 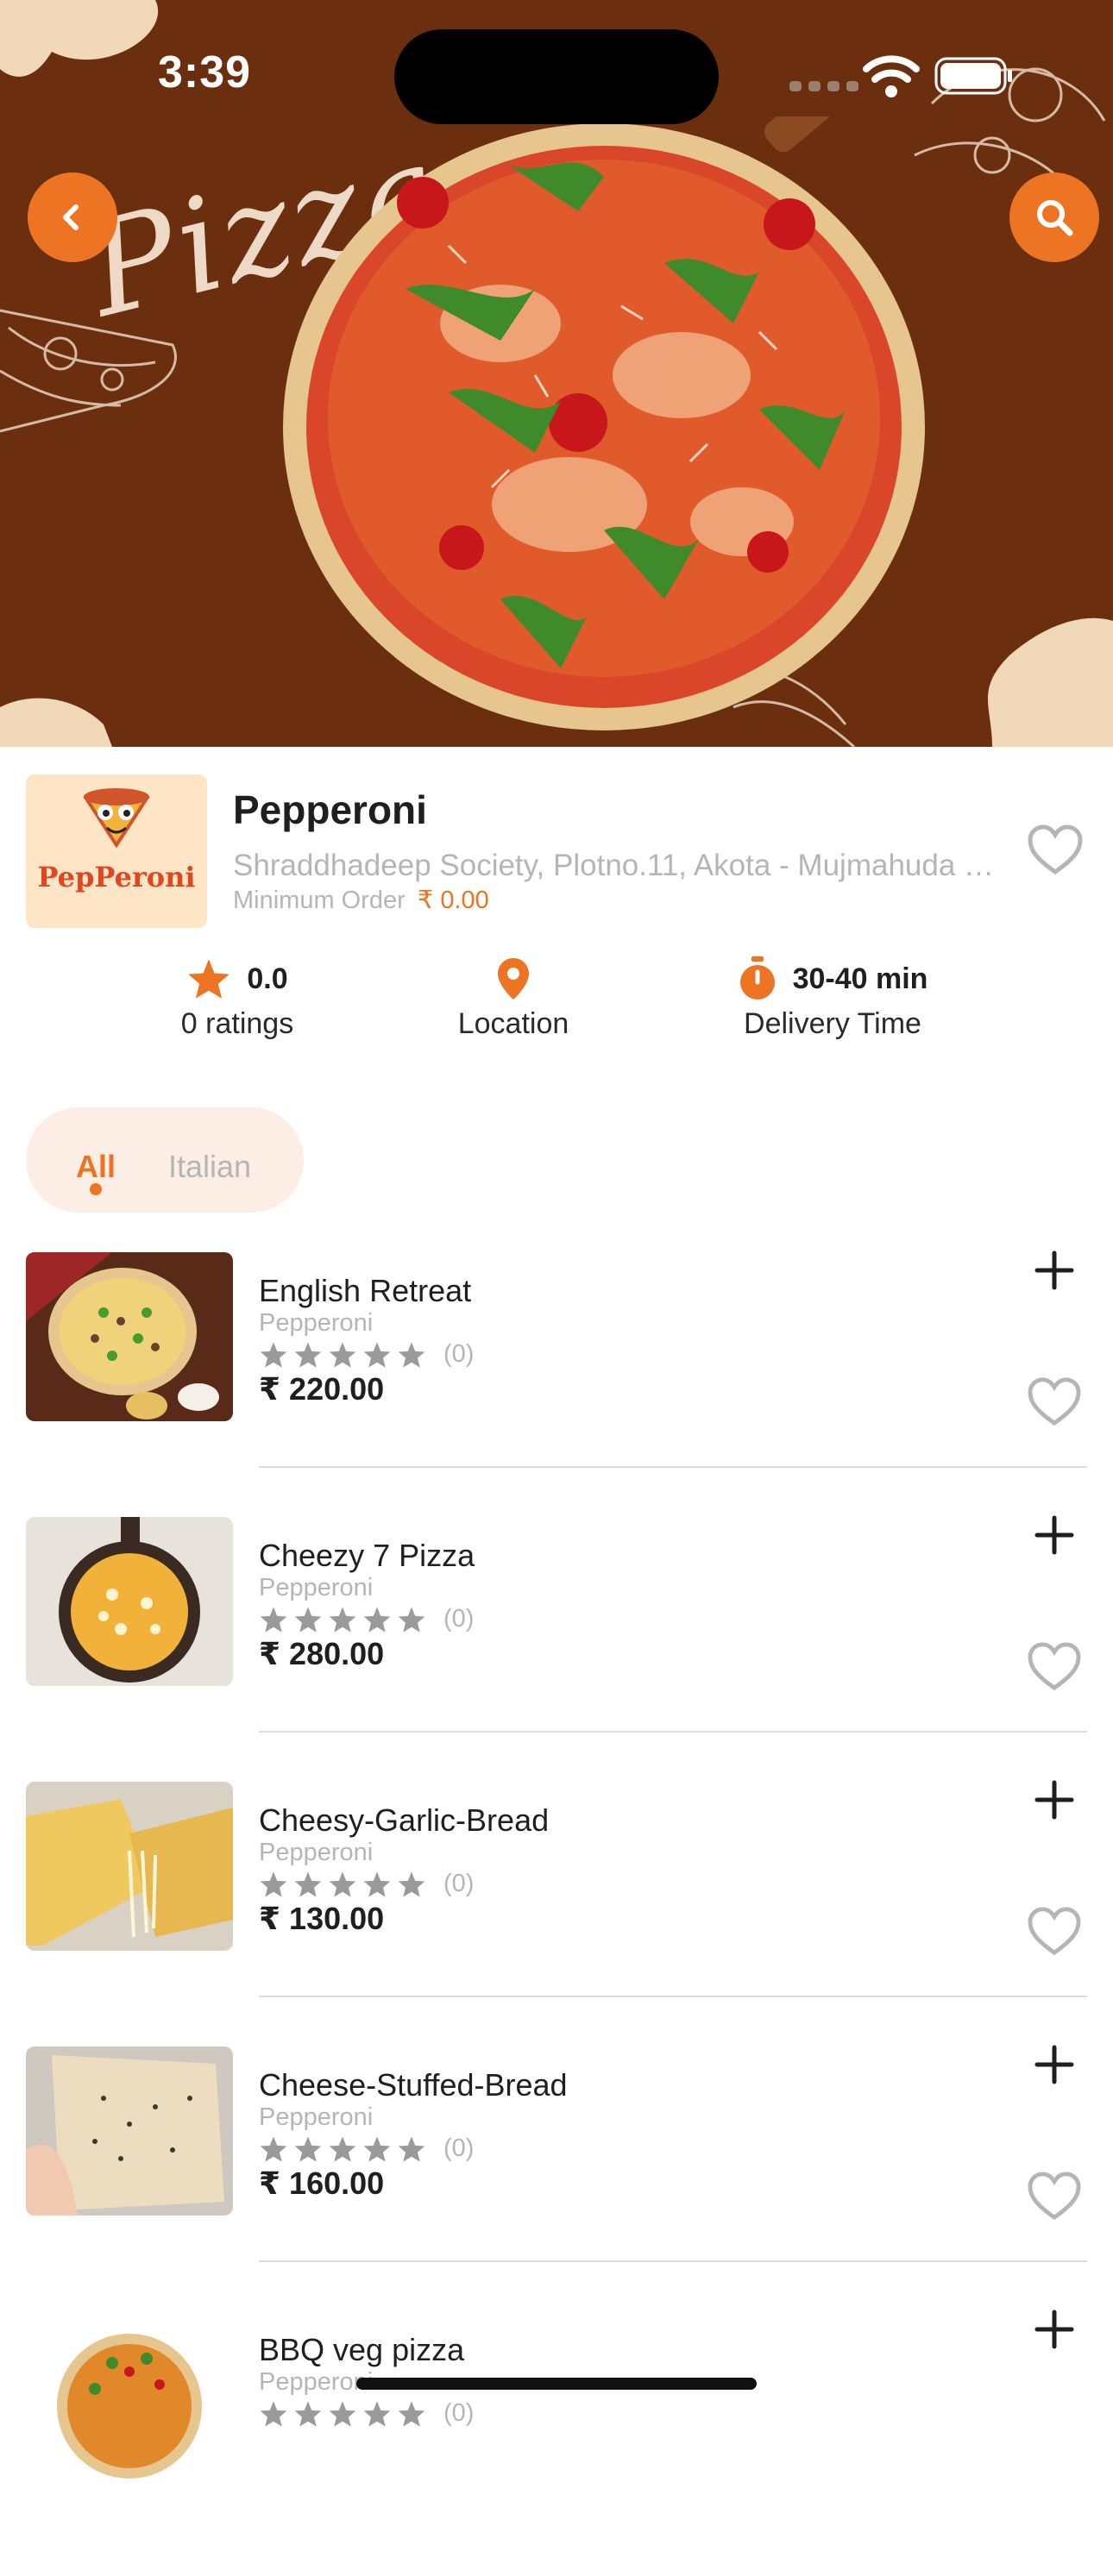 What do you see at coordinates (513, 979) in the screenshot?
I see `location-pin-icon` at bounding box center [513, 979].